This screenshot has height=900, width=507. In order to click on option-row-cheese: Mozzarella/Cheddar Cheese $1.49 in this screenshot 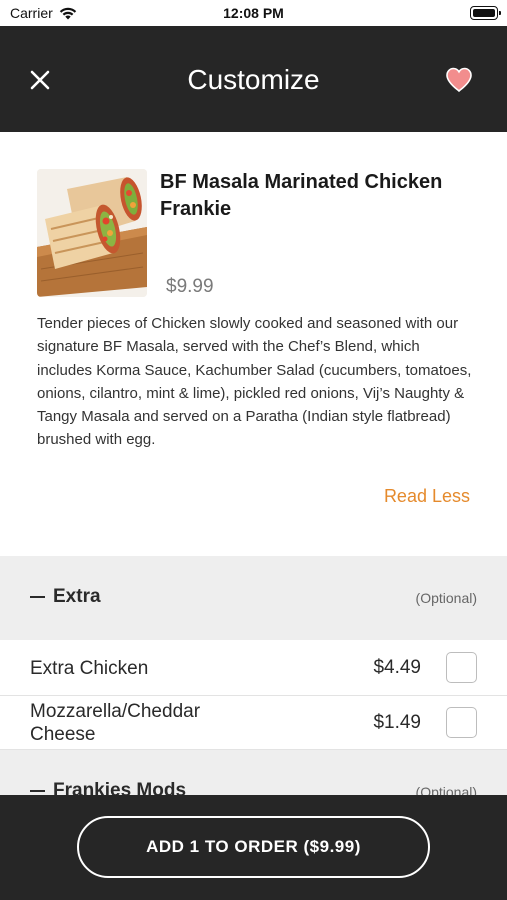, I will do `click(253, 723)`.